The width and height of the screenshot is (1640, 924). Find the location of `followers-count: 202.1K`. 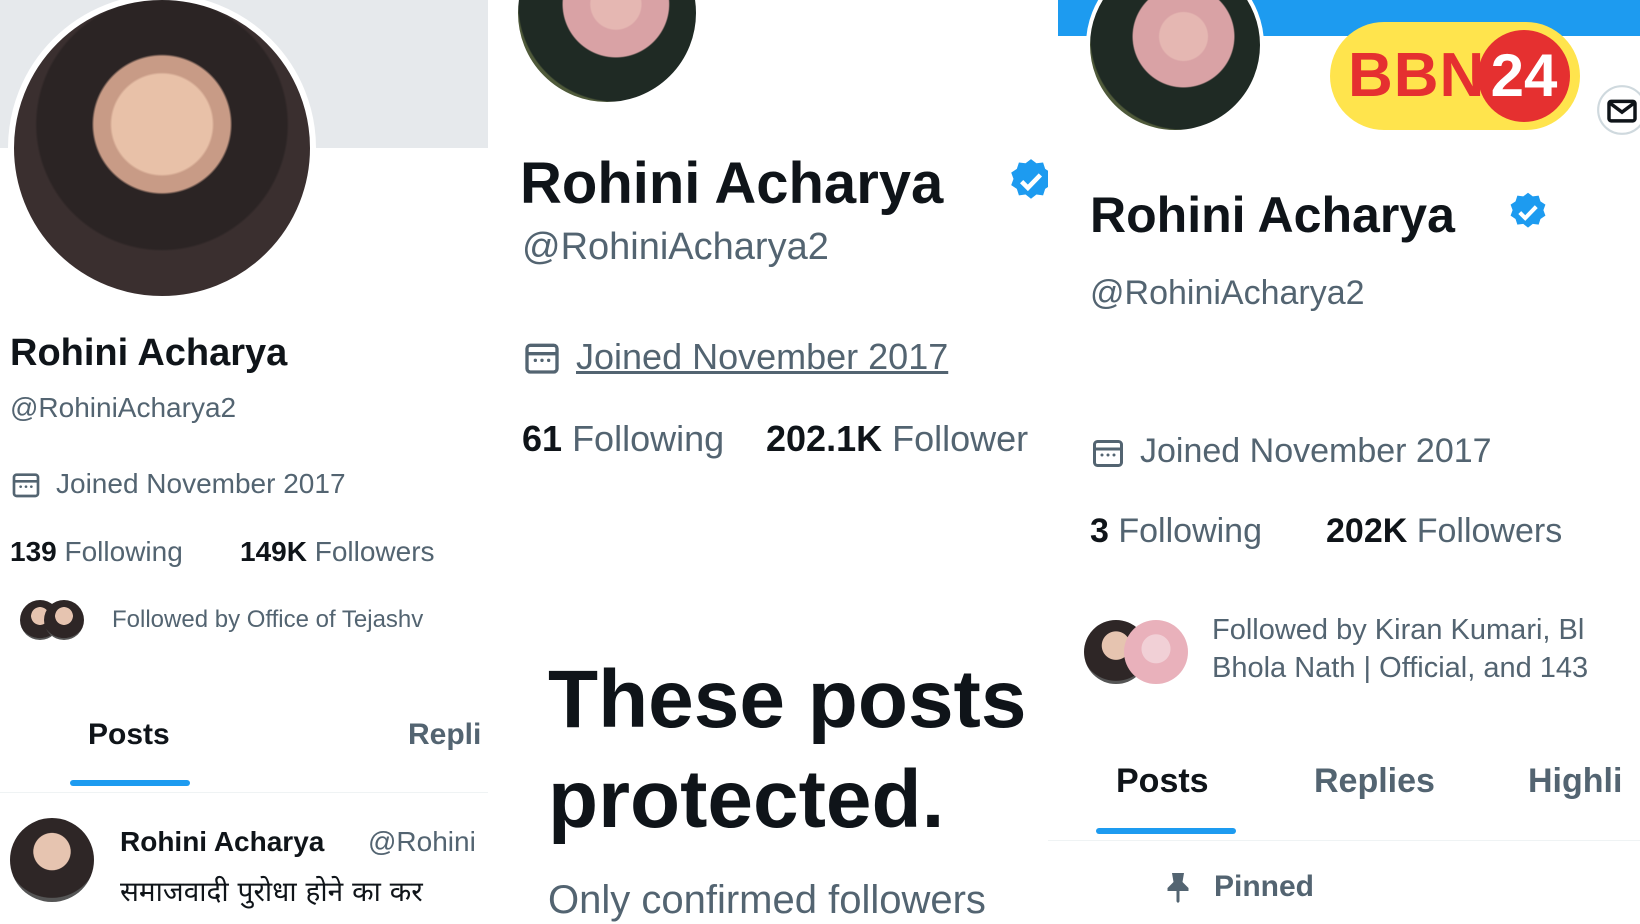

followers-count: 202.1K is located at coordinates (824, 438).